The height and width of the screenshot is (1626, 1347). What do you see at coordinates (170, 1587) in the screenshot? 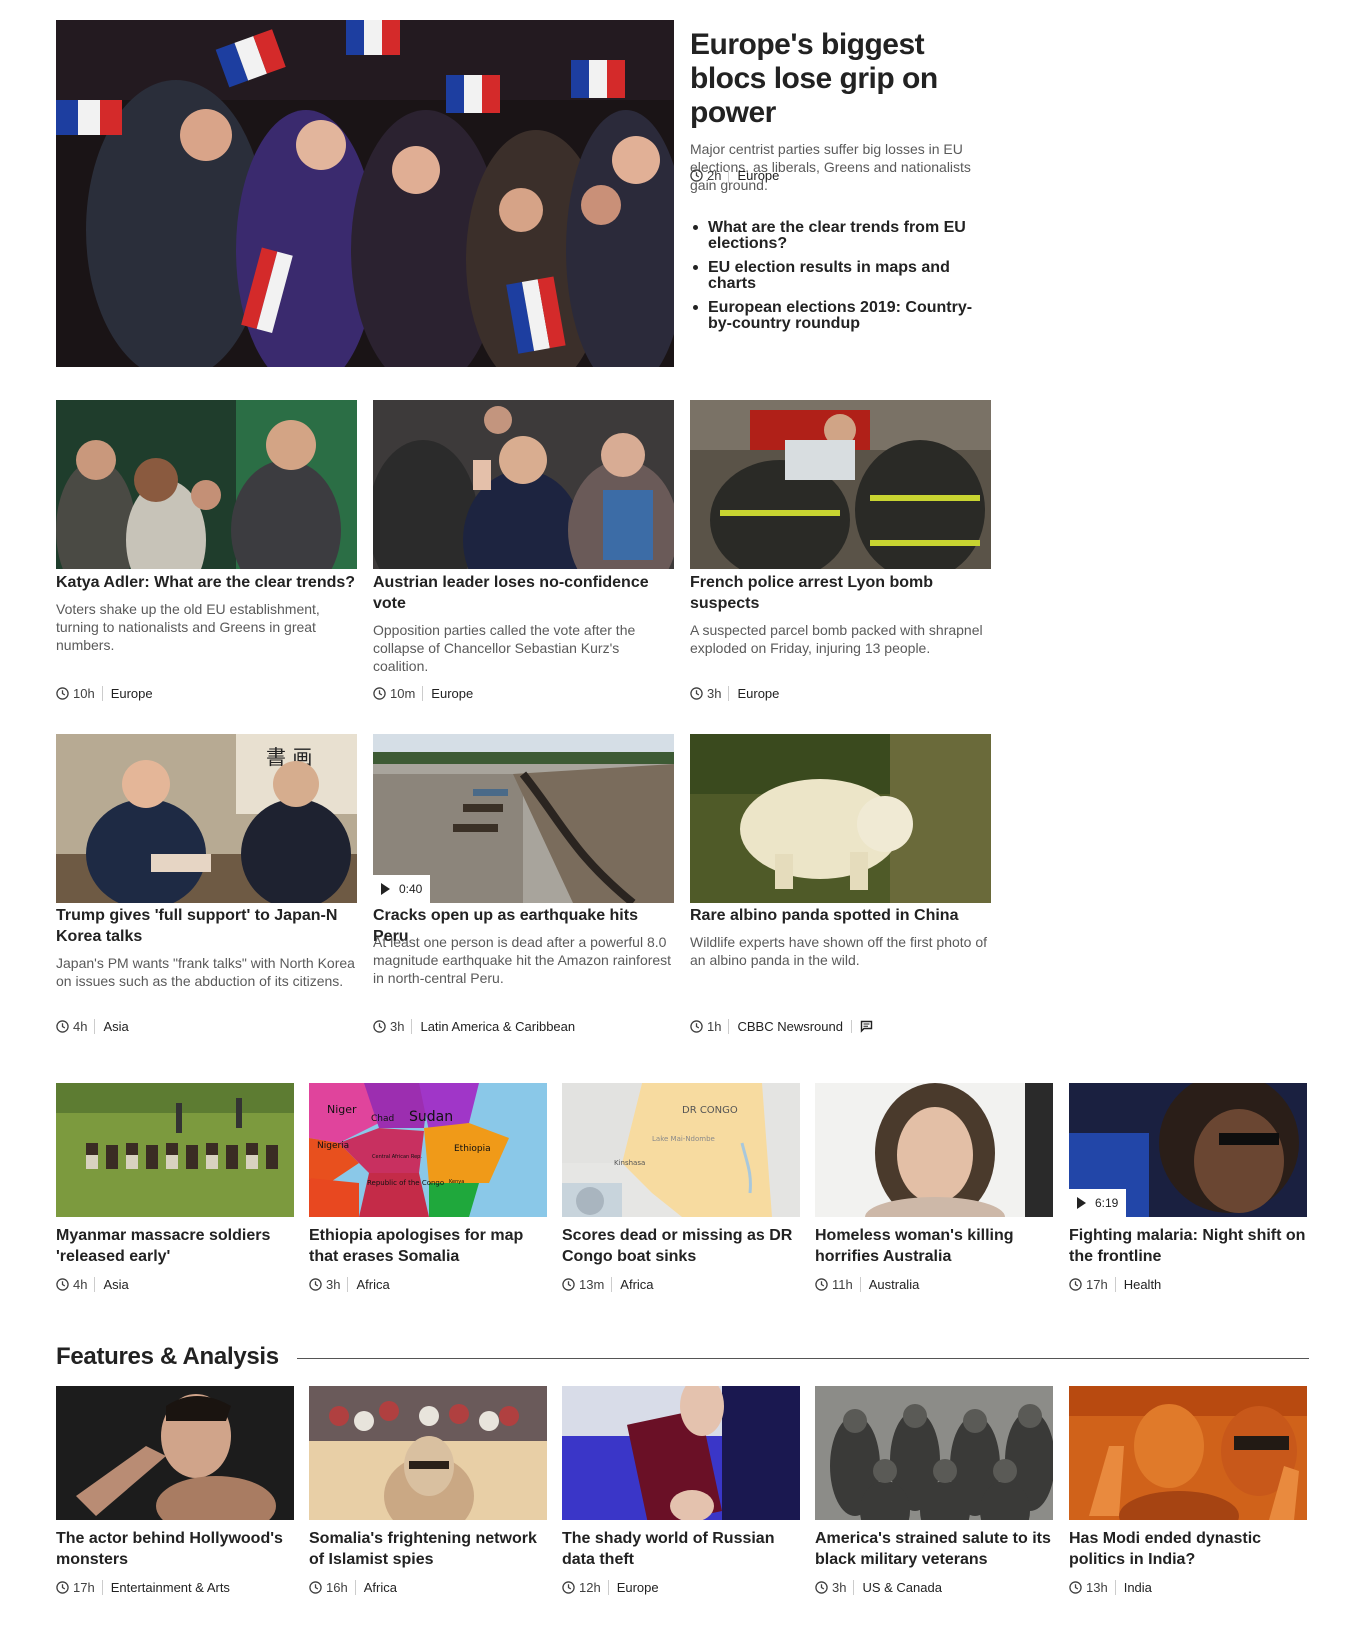
I see `section-link: Entertainment & Arts` at bounding box center [170, 1587].